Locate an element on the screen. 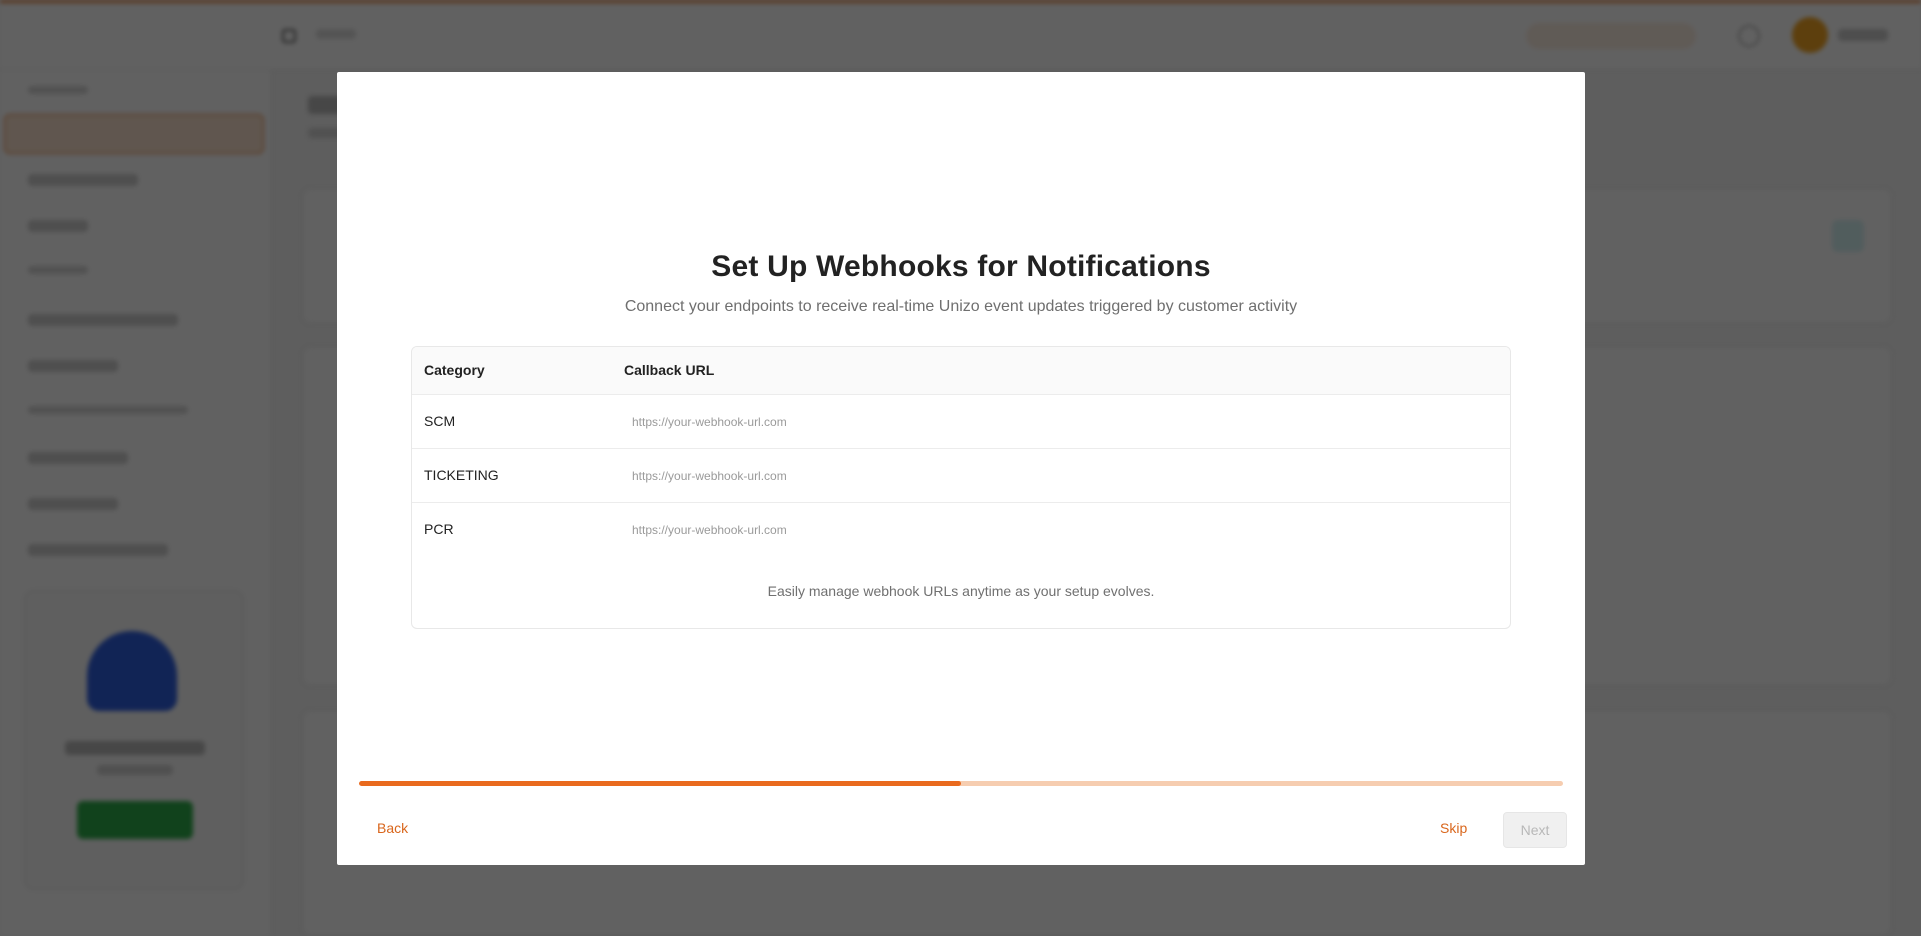 This screenshot has width=1921, height=936. category-ticketing: TICKETING is located at coordinates (461, 475).